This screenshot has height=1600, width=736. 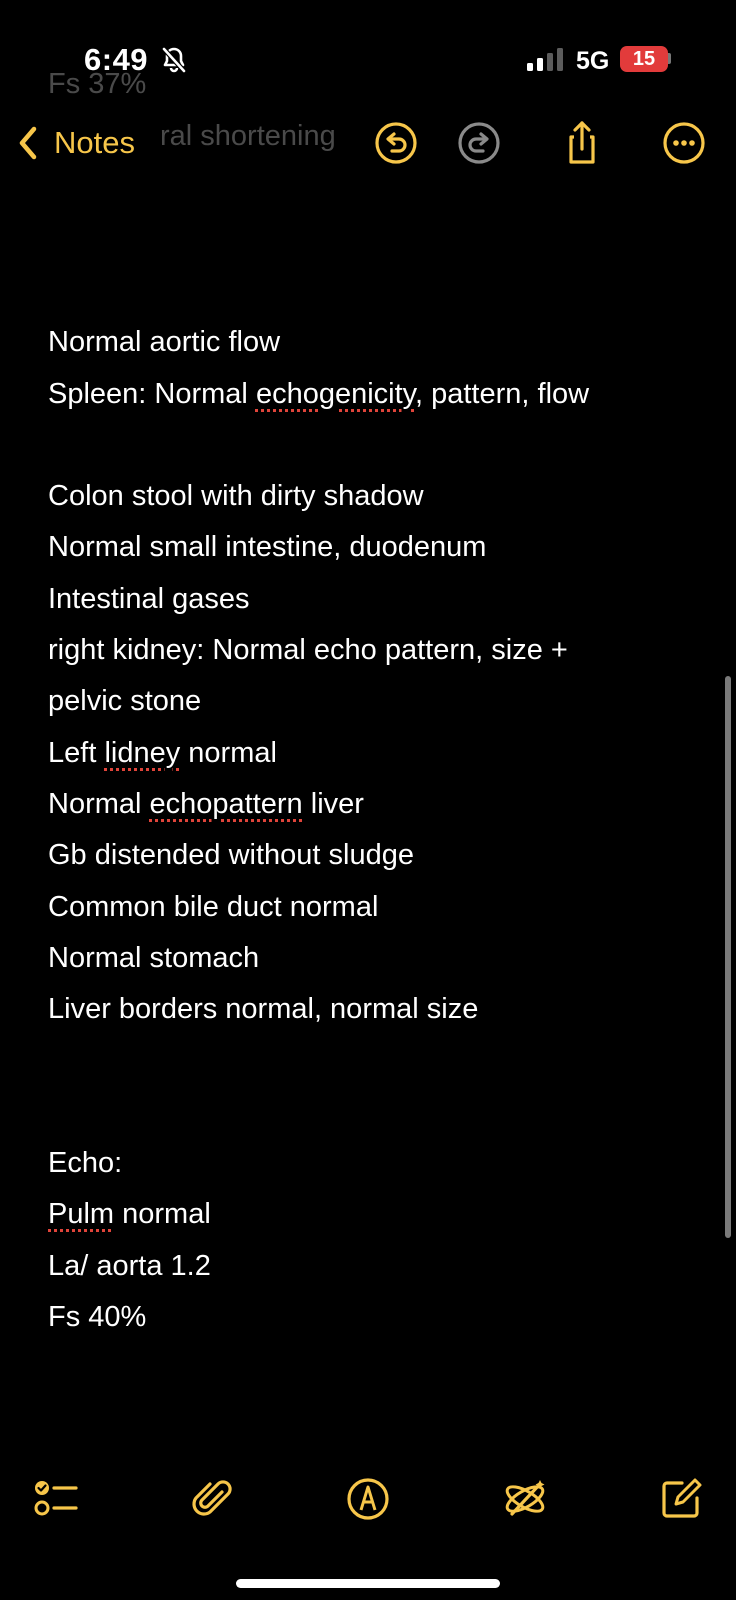 What do you see at coordinates (545, 59) in the screenshot?
I see `cellular-signal-icon` at bounding box center [545, 59].